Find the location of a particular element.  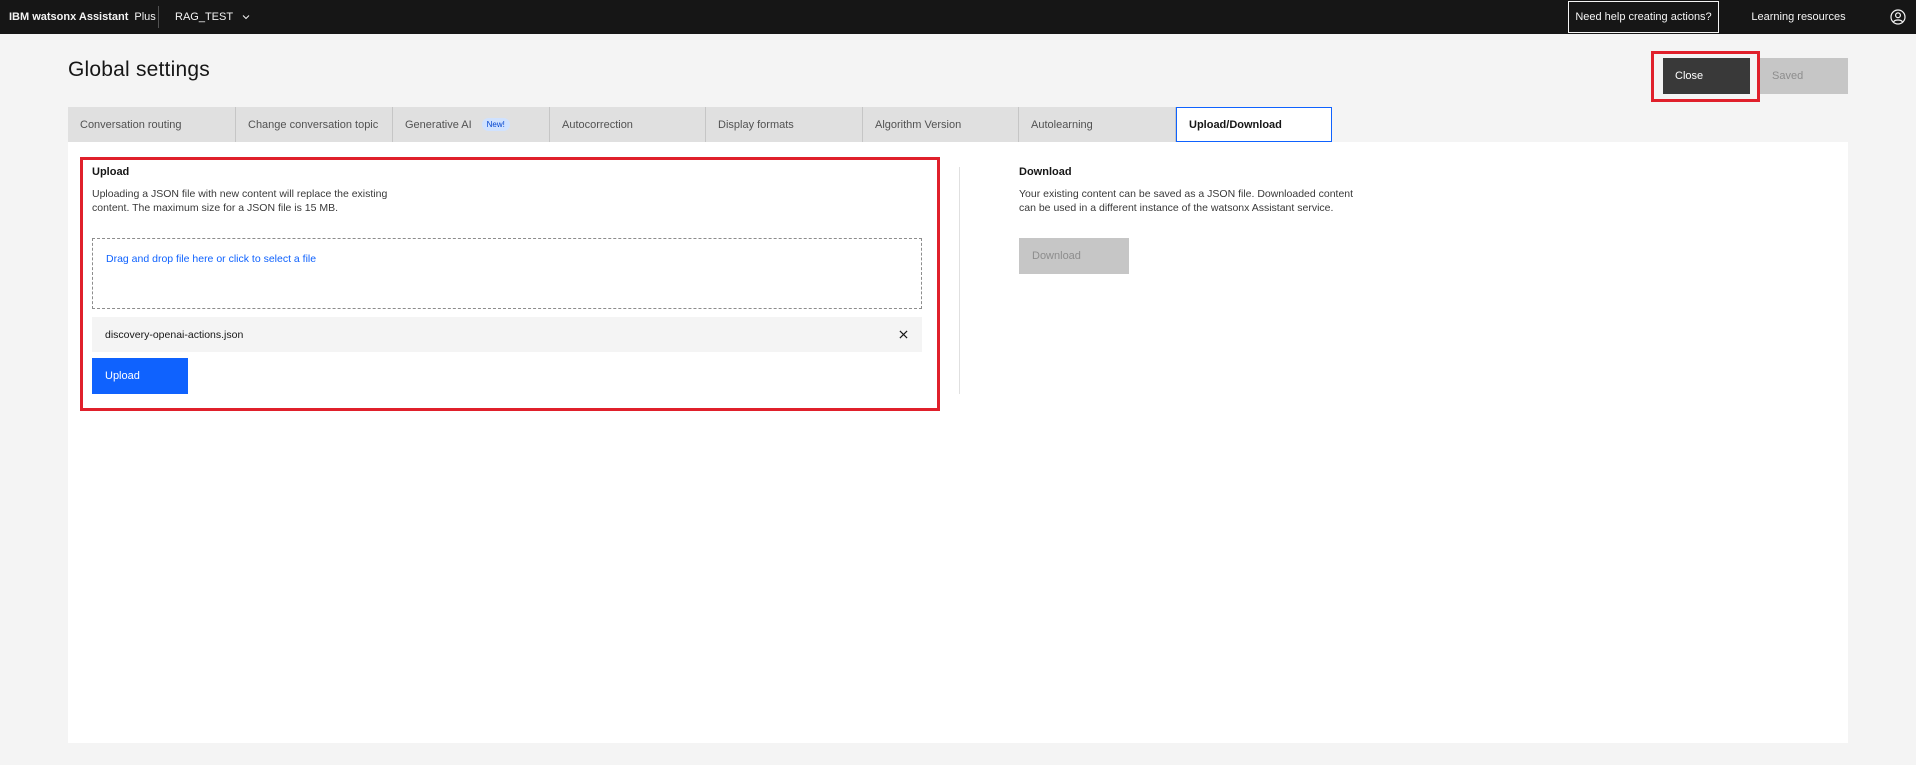

tab-generative-ai: Generative AI New! is located at coordinates (471, 124).